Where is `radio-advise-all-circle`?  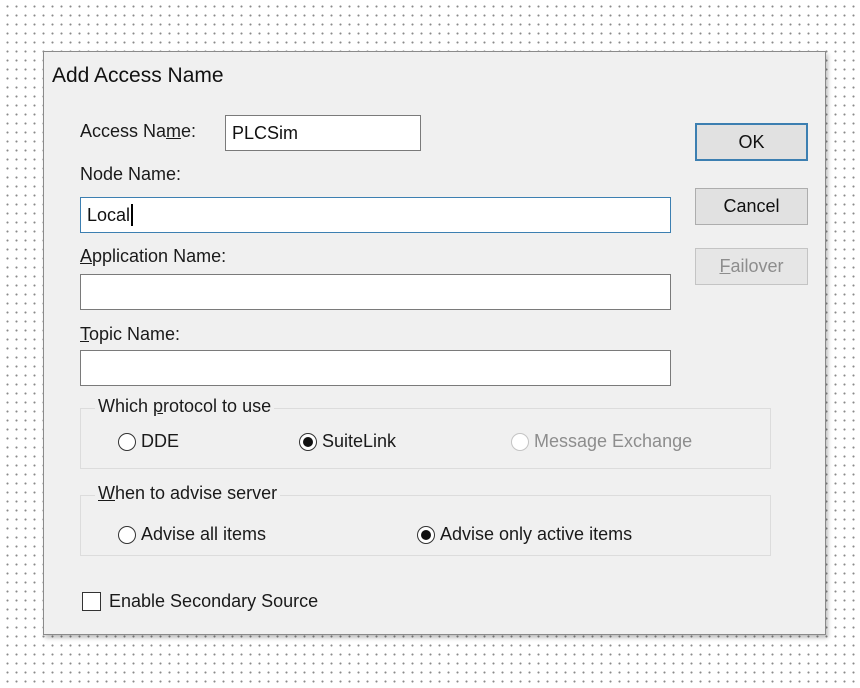 radio-advise-all-circle is located at coordinates (127, 534).